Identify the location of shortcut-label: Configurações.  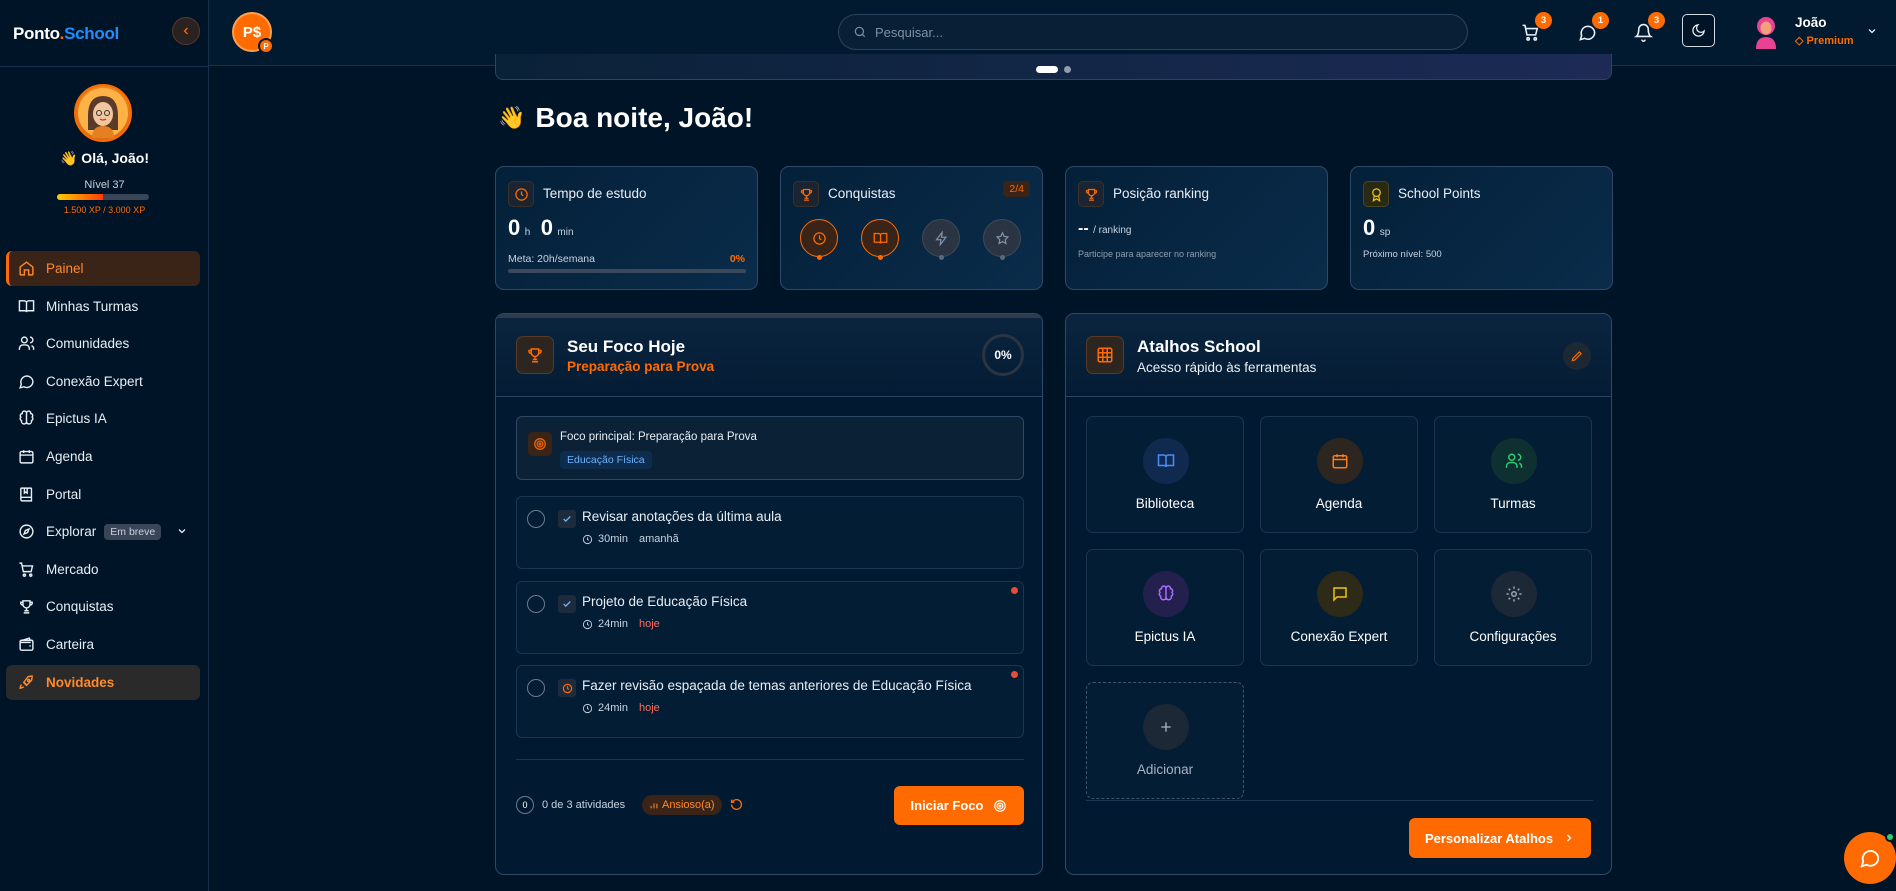
(1513, 636).